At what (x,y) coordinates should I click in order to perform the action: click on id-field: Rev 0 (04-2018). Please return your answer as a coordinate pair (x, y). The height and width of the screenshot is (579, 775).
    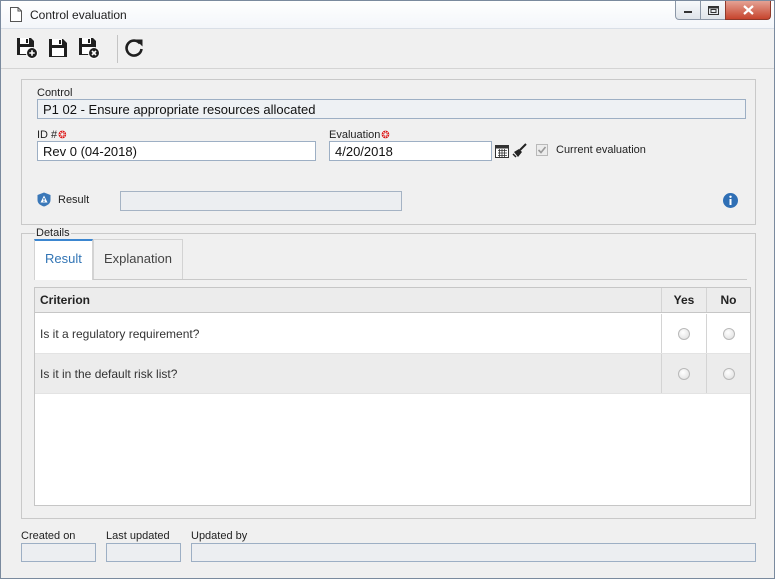
    Looking at the image, I should click on (176, 151).